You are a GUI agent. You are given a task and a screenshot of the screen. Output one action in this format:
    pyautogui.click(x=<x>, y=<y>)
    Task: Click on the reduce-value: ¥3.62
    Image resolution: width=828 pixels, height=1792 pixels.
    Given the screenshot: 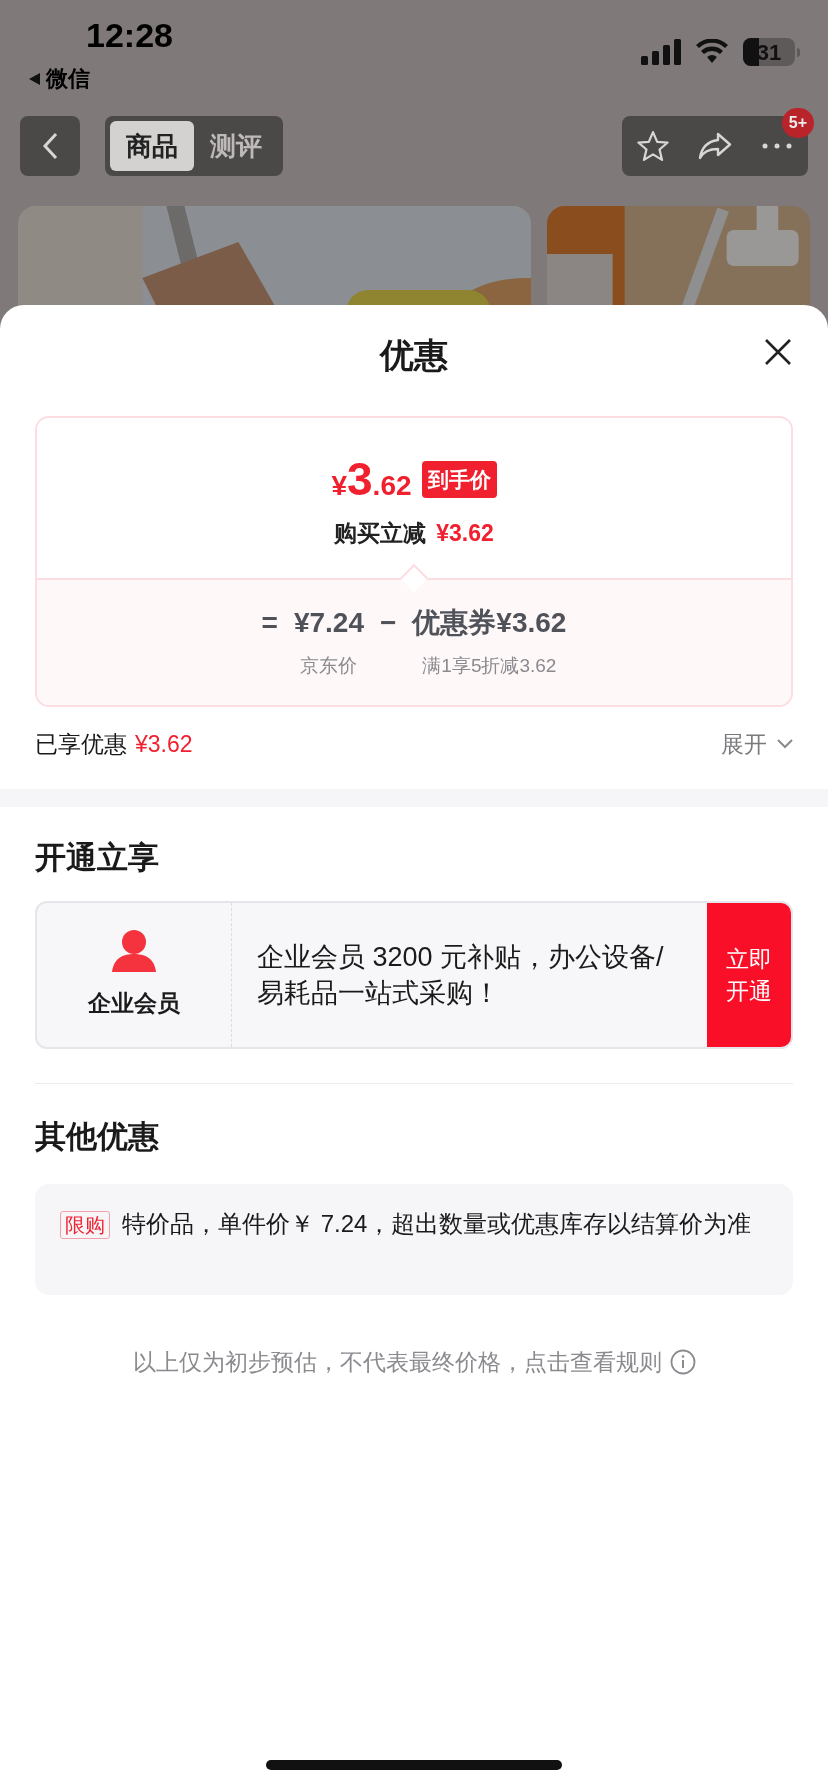 What is the action you would take?
    pyautogui.click(x=465, y=533)
    